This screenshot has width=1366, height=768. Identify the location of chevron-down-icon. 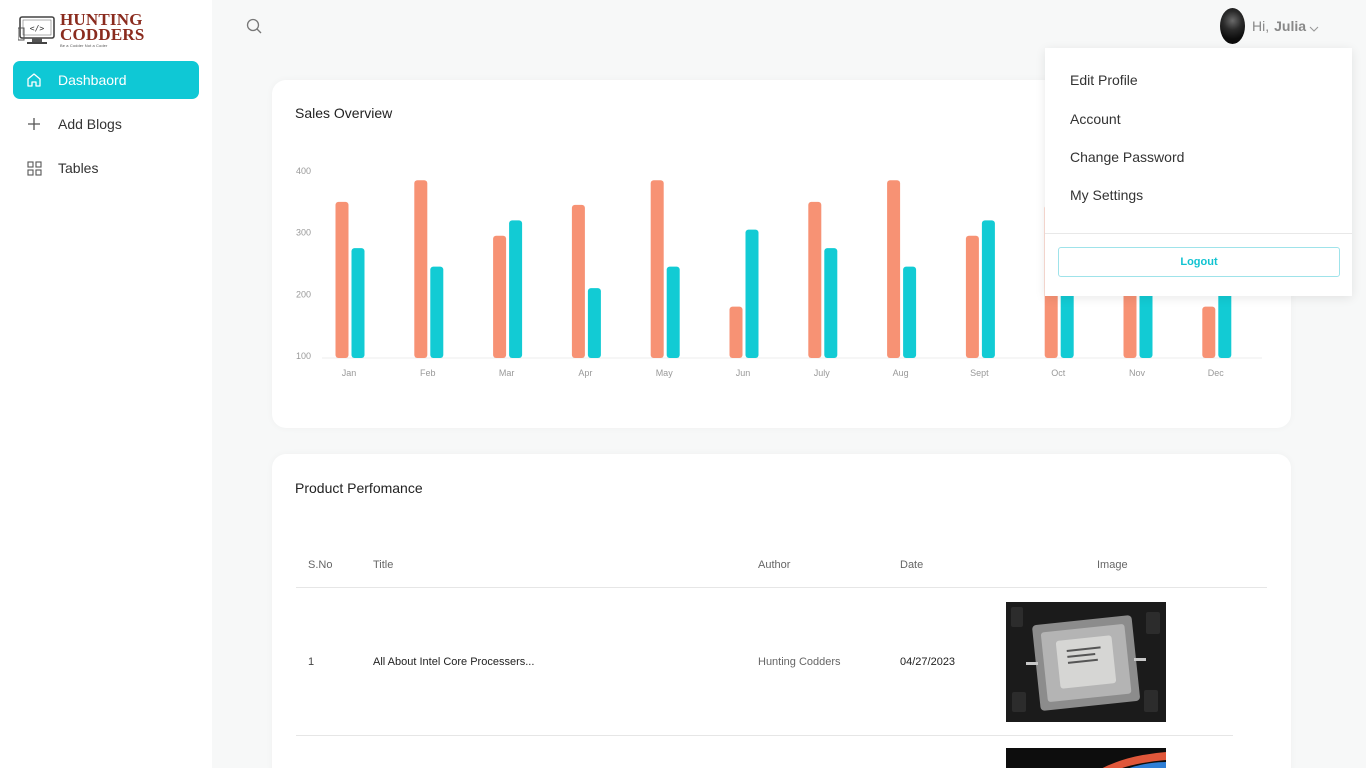
(1314, 26).